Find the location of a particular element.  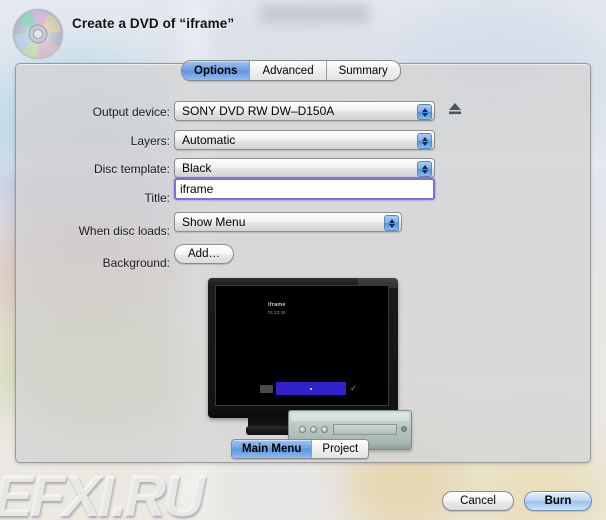

player-buttons is located at coordinates (313, 429).